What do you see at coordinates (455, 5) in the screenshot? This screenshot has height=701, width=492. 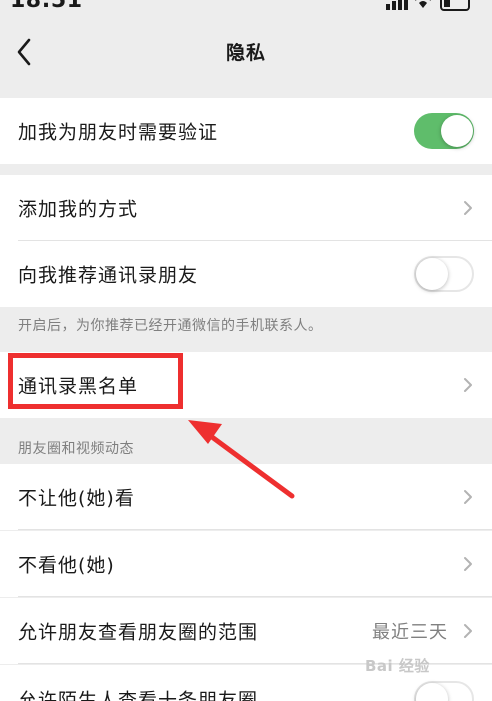 I see `battery-icon` at bounding box center [455, 5].